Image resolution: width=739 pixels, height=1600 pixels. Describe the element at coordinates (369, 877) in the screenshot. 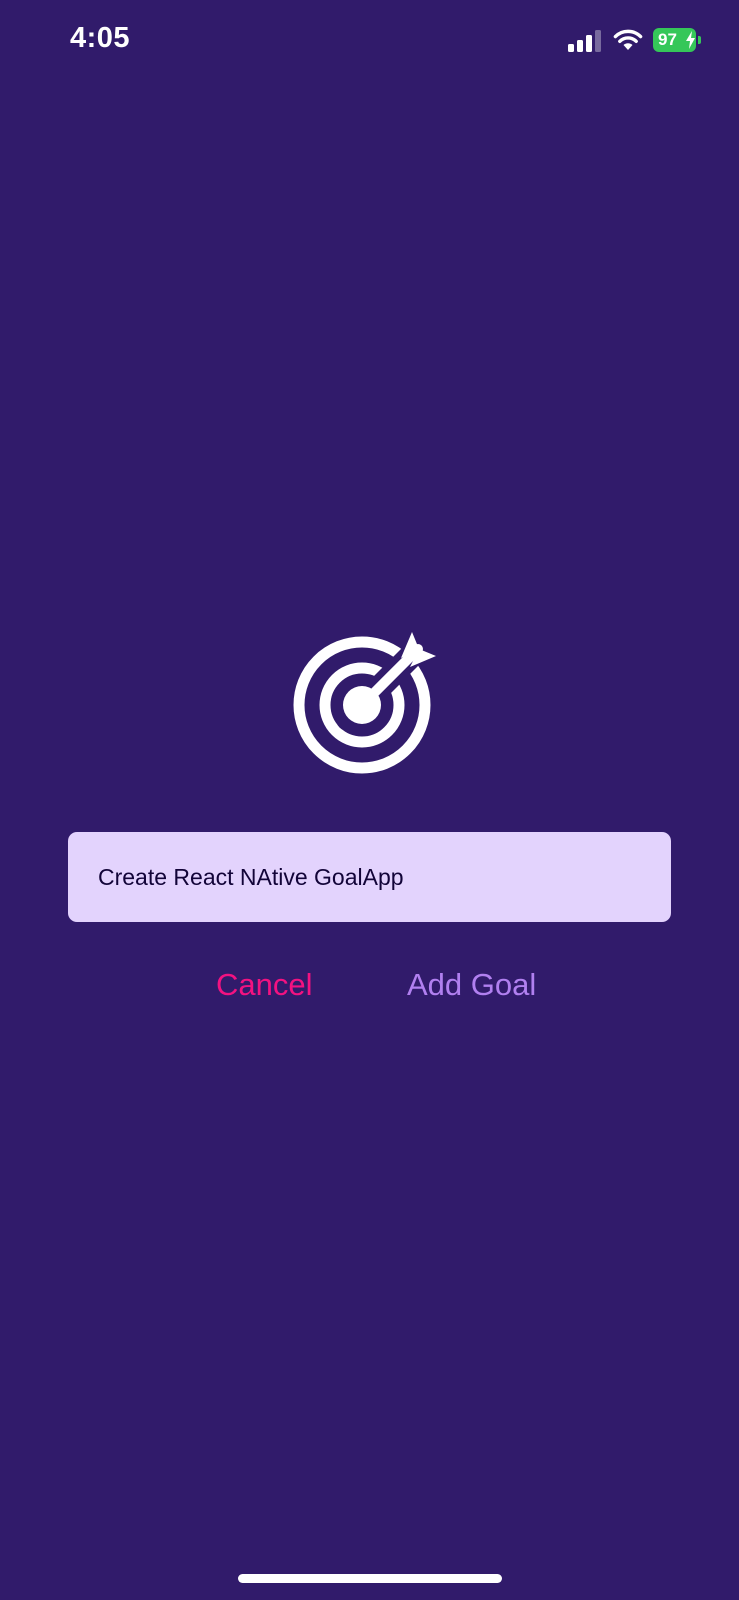

I see `goal-input` at that location.